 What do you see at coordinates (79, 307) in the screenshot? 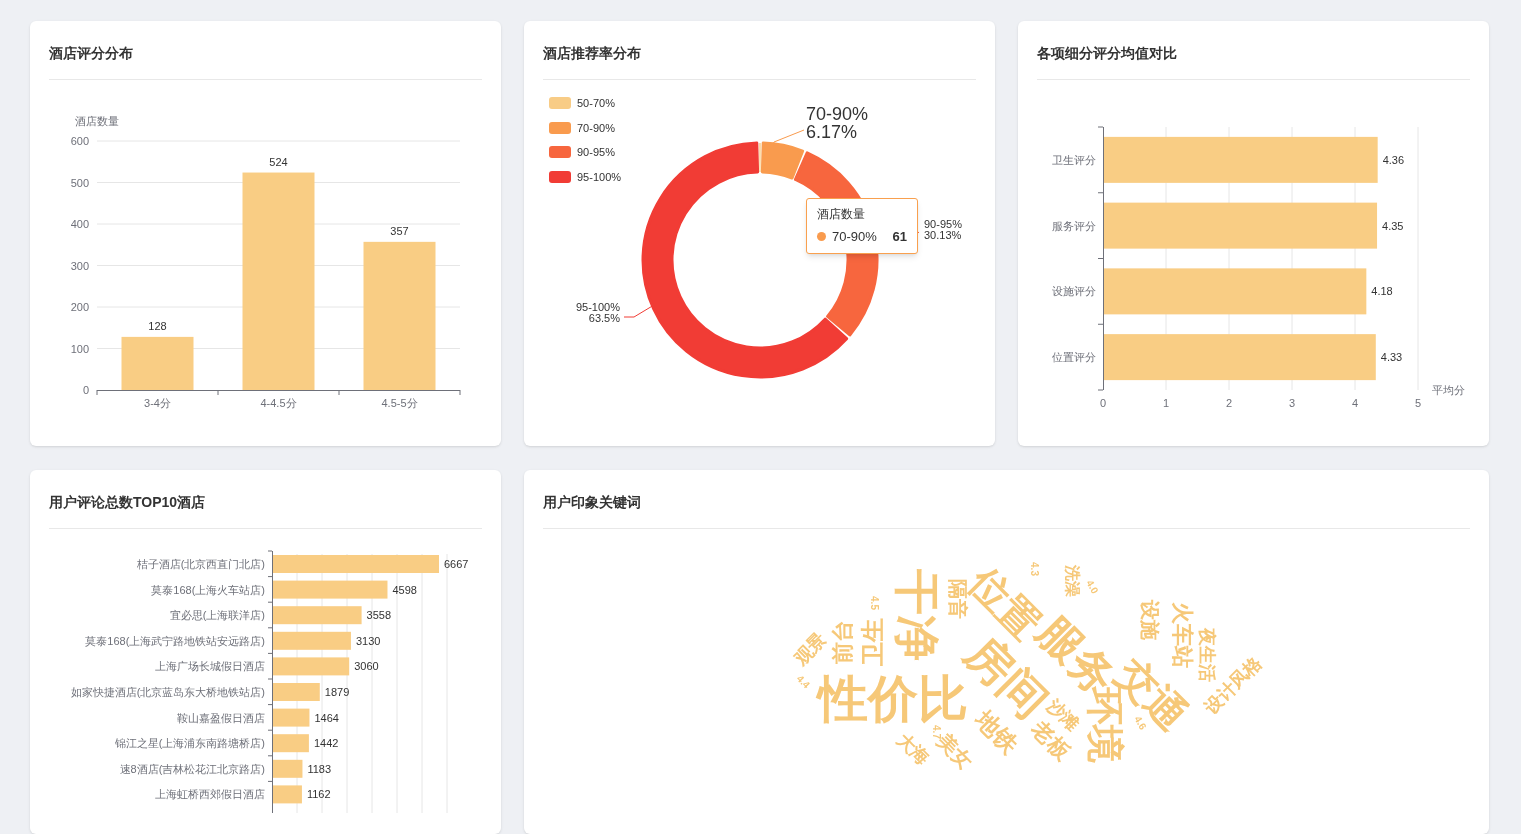
I see `tick-label: 200` at bounding box center [79, 307].